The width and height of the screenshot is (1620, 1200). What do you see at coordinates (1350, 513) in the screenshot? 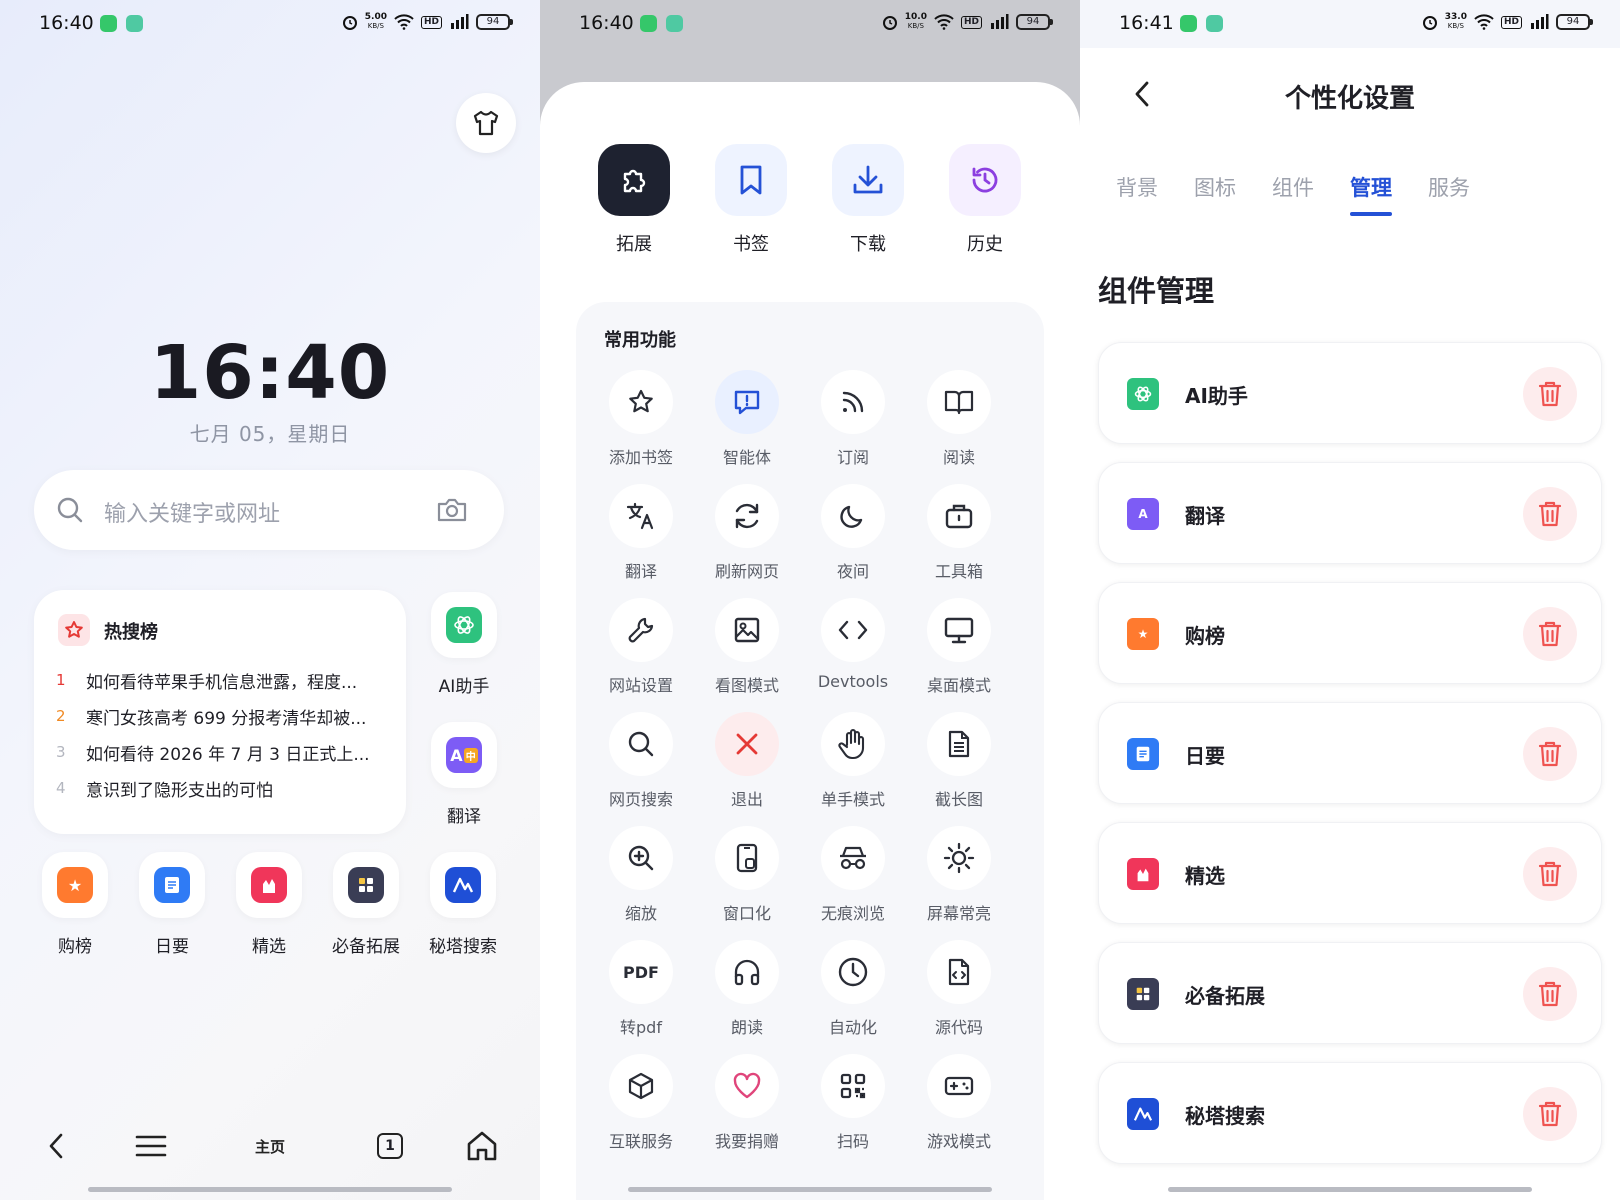
I see `widget-row: A 翻译` at bounding box center [1350, 513].